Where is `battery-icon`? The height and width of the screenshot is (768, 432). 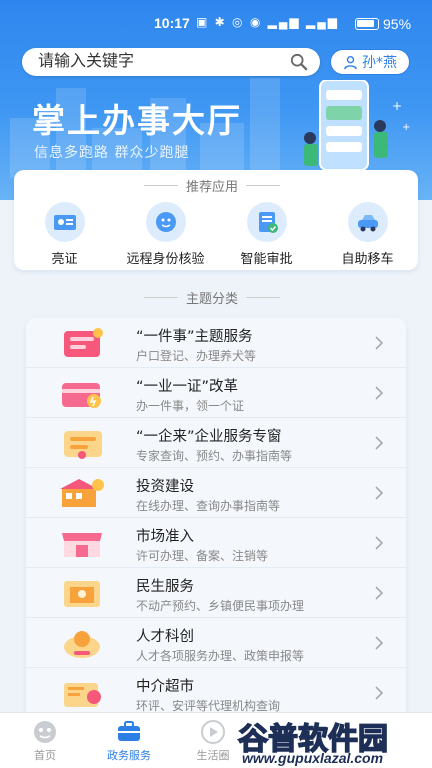 battery-icon is located at coordinates (367, 24).